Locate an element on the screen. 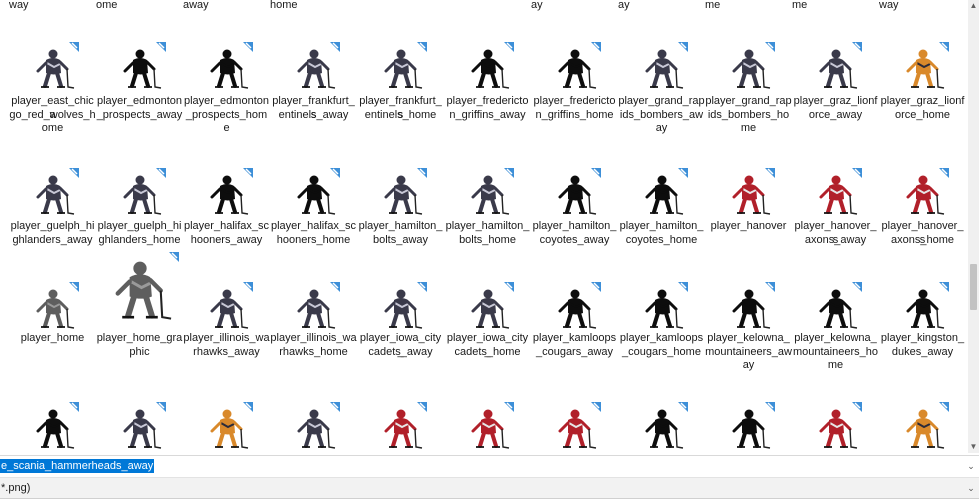 The width and height of the screenshot is (979, 502). file-label-line: n_griffins_away is located at coordinates (487, 114).